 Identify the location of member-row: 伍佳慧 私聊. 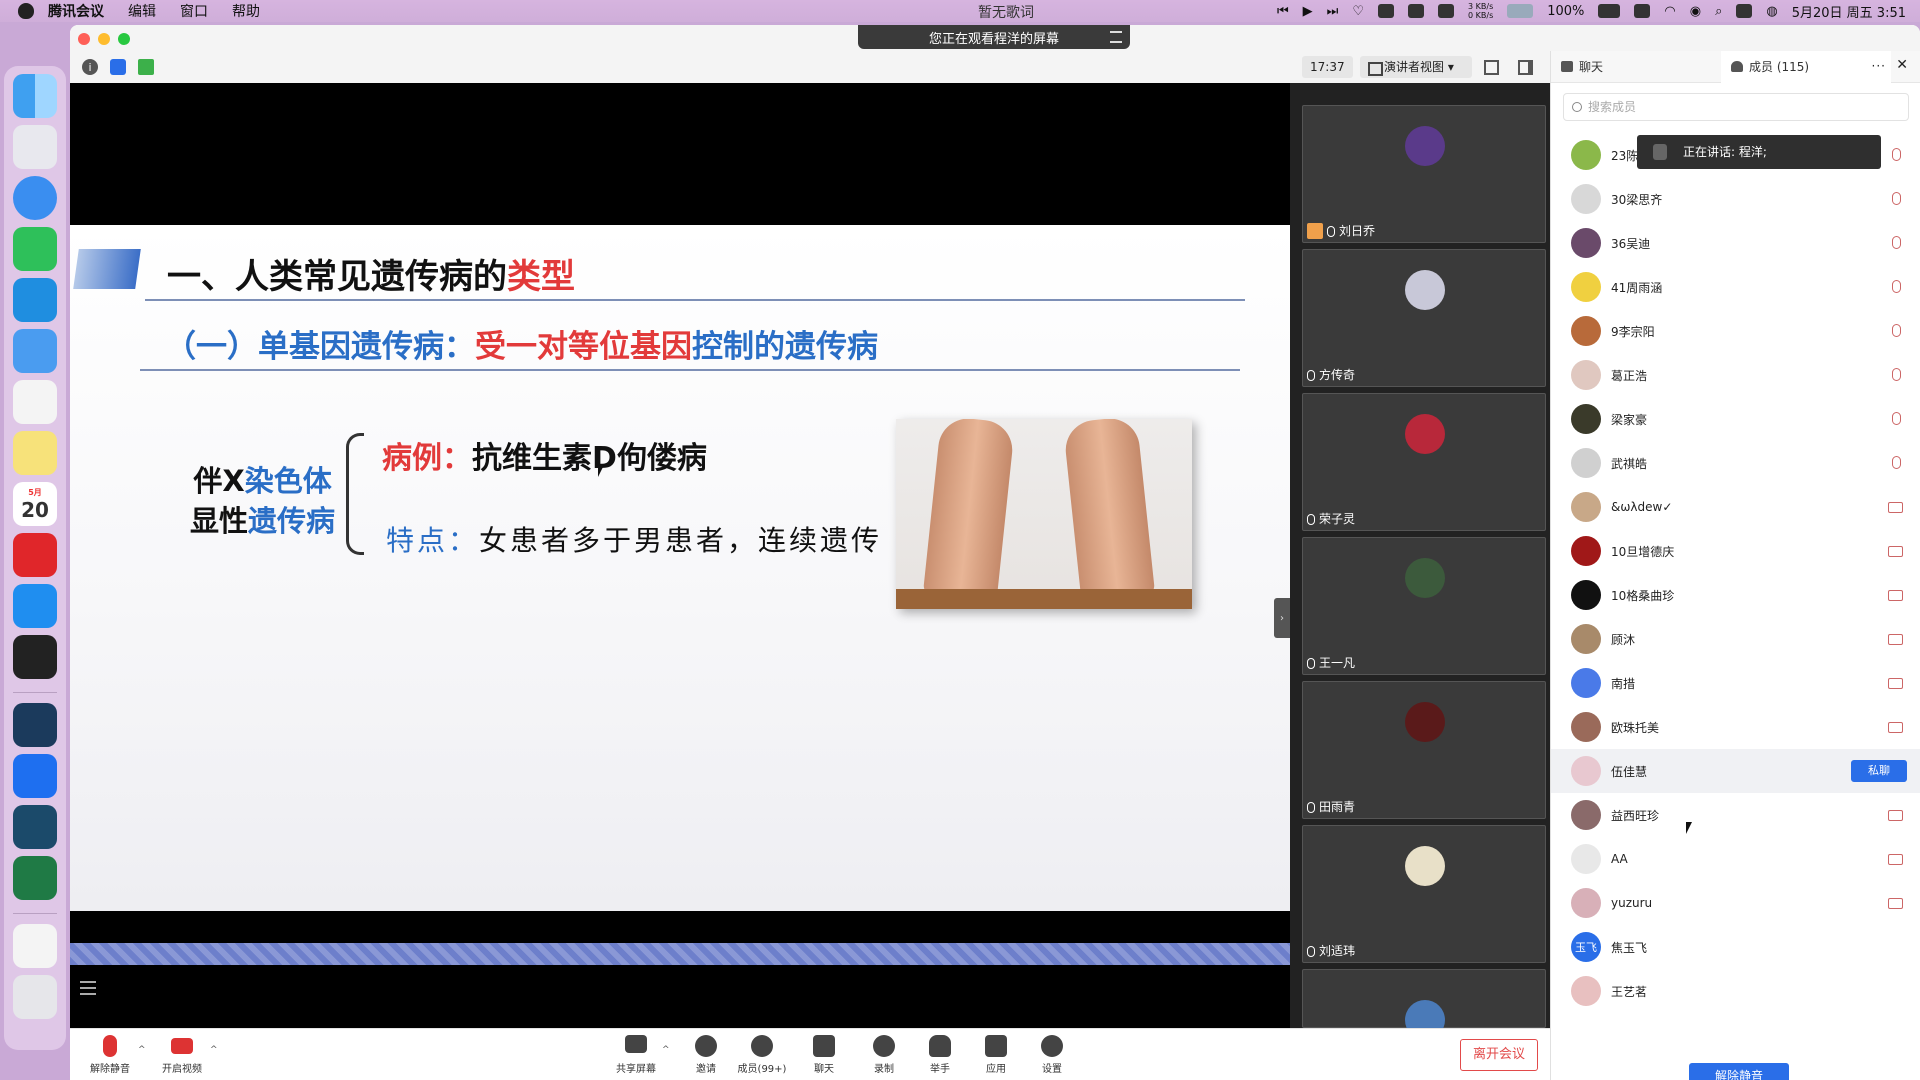
(1735, 771).